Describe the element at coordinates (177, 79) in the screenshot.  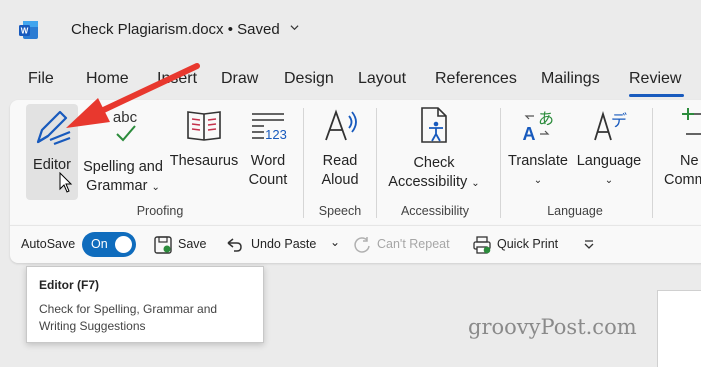
I see `tab-insert: Insert` at that location.